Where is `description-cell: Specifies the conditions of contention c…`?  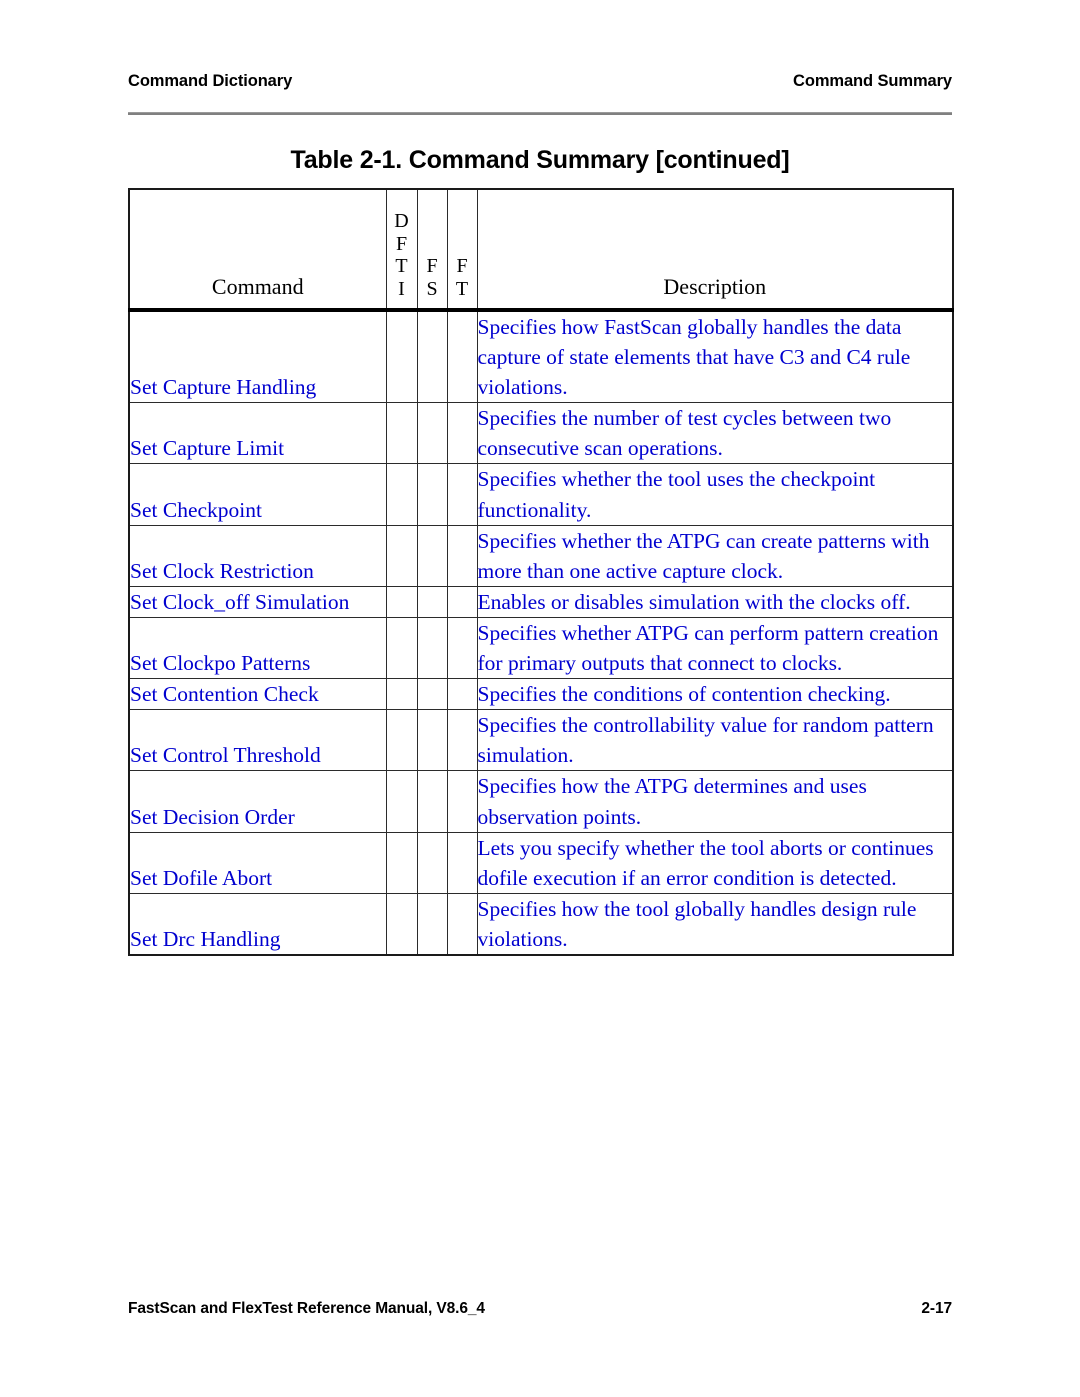
description-cell: Specifies the conditions of contention c… is located at coordinates (715, 694).